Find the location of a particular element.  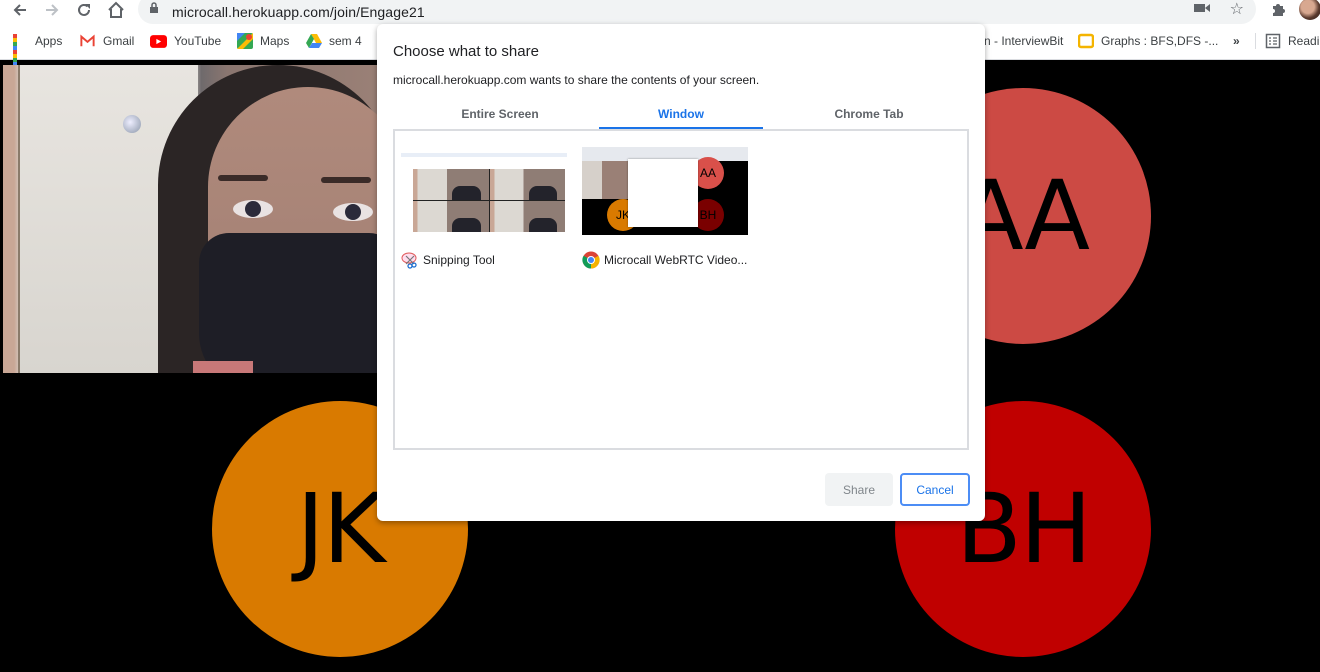

profile-avatar is located at coordinates (1309, 10).